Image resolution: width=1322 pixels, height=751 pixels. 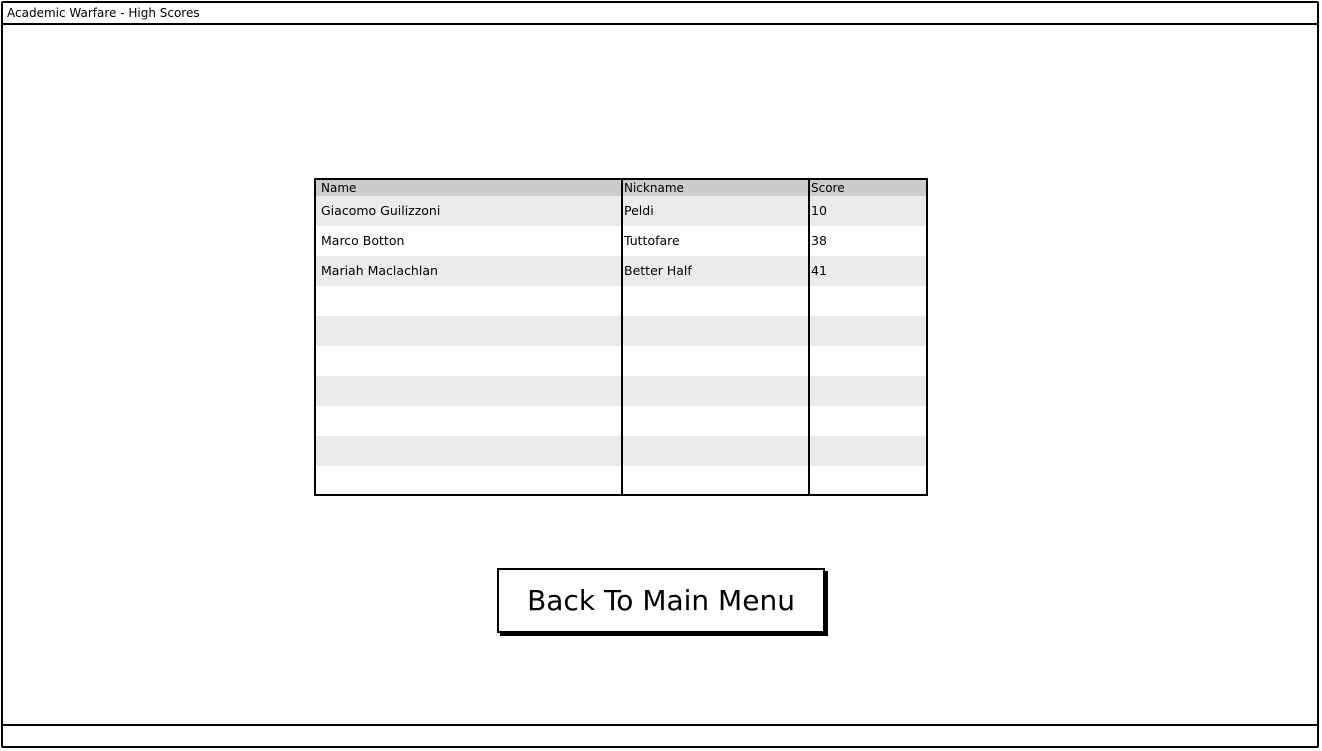 I want to click on cell-name: Giacomo Guilizzoni, so click(x=381, y=210).